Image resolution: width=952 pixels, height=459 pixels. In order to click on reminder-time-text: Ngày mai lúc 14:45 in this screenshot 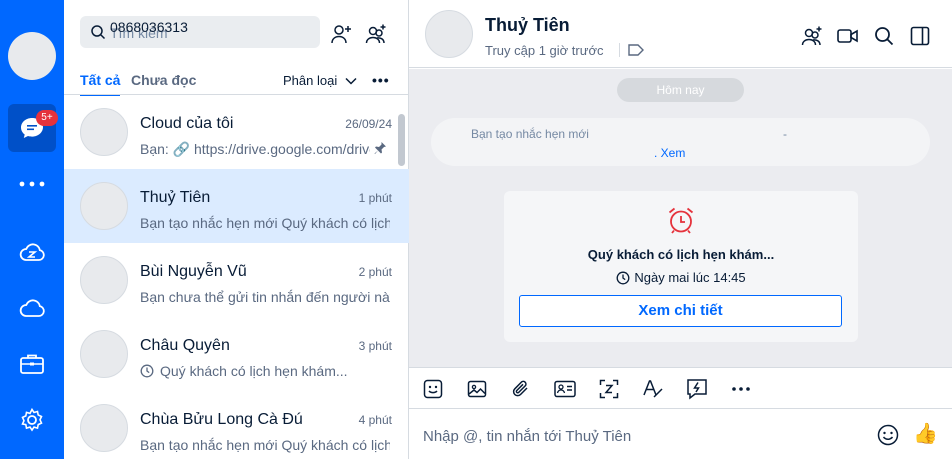, I will do `click(690, 277)`.